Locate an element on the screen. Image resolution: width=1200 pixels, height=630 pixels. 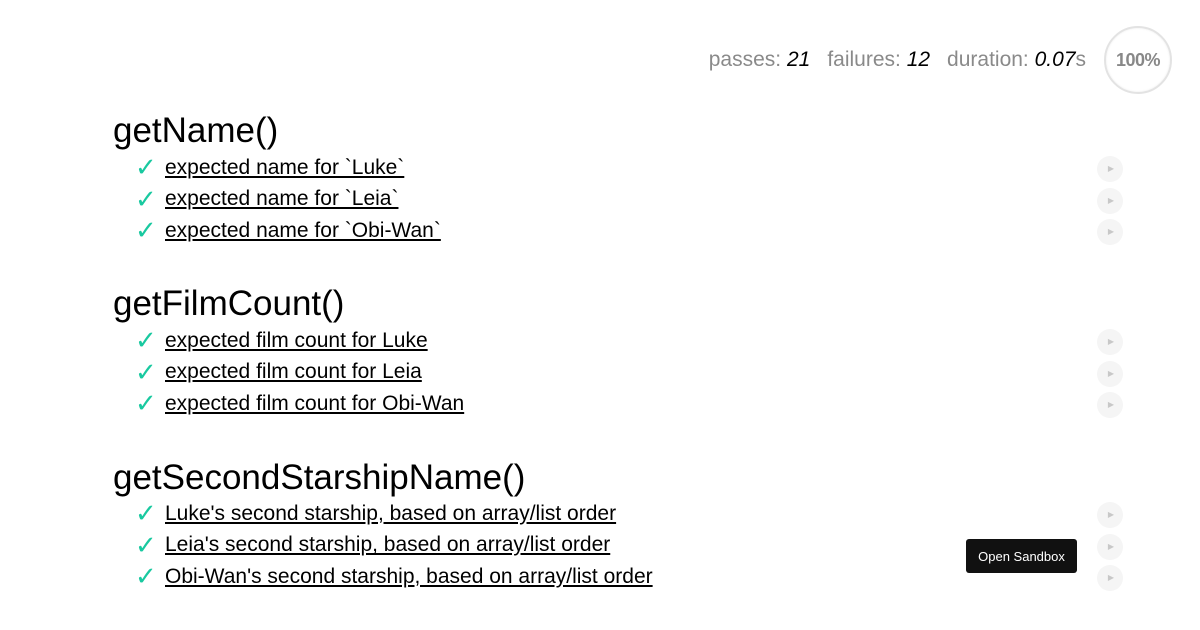
test-title-link: expected name for `Obi-Wan` is located at coordinates (303, 231).